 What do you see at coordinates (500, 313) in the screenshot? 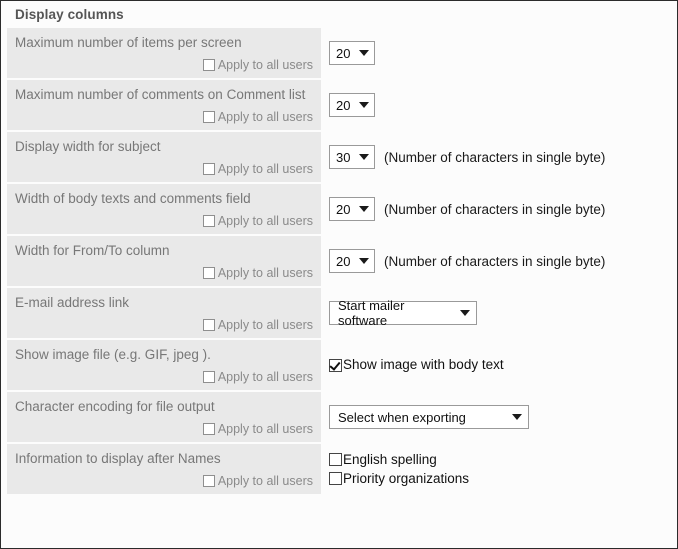
I see `value-wrapper: Start mailer software` at bounding box center [500, 313].